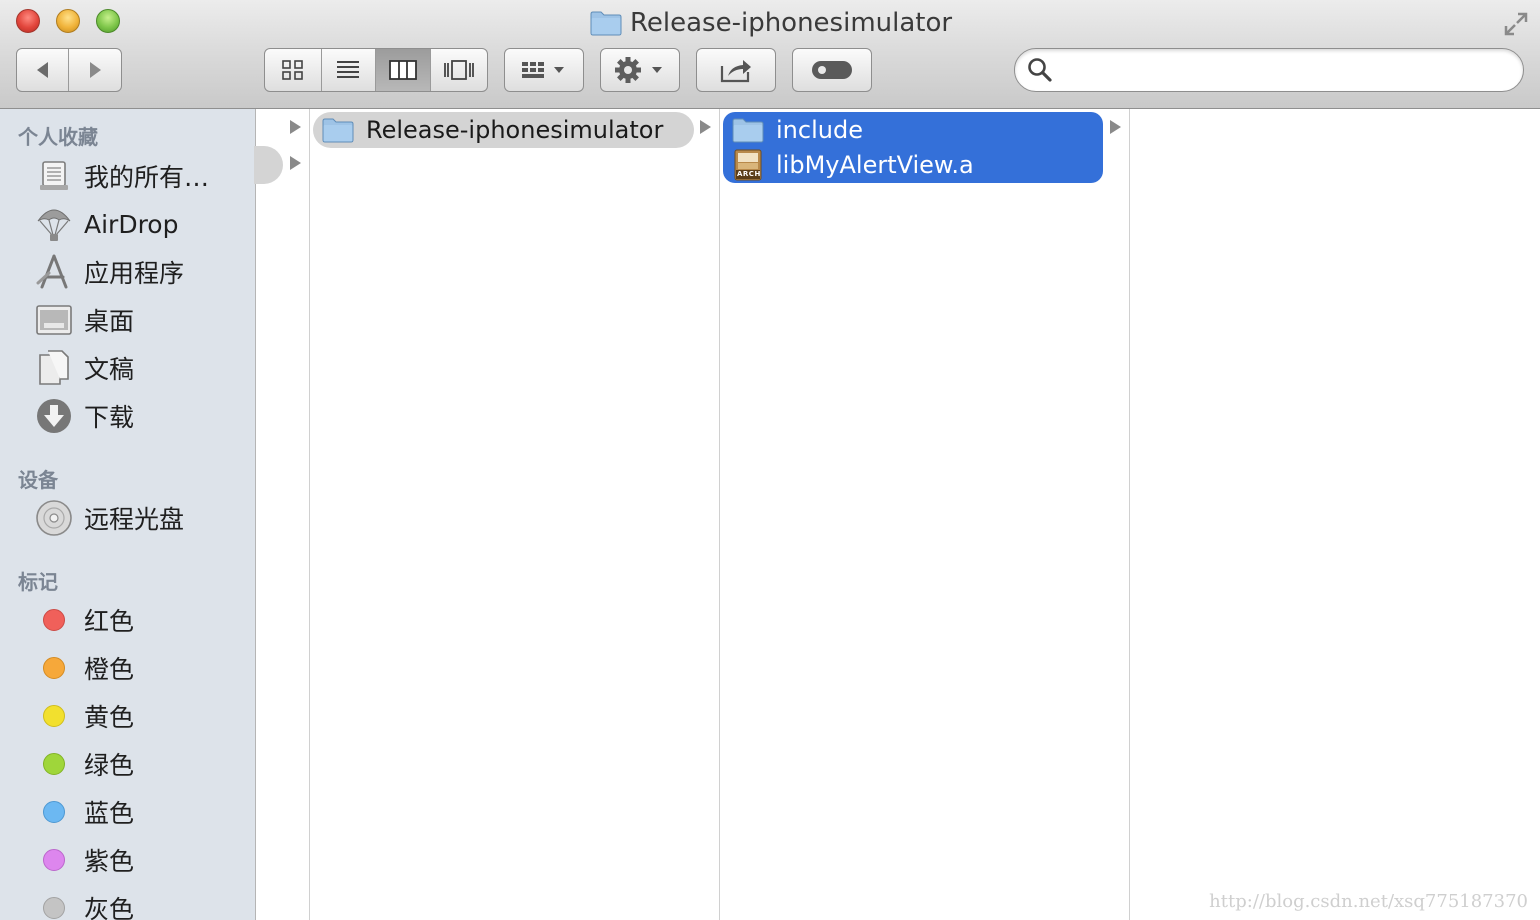 The width and height of the screenshot is (1540, 920). I want to click on green-tag-dot, so click(54, 764).